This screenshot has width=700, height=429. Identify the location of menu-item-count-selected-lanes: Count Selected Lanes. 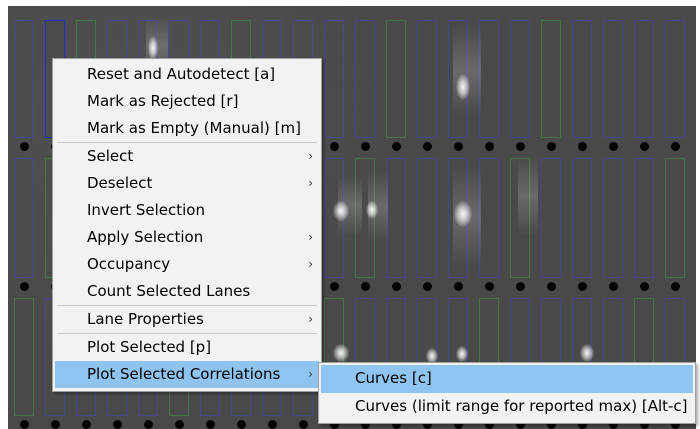
(187, 291).